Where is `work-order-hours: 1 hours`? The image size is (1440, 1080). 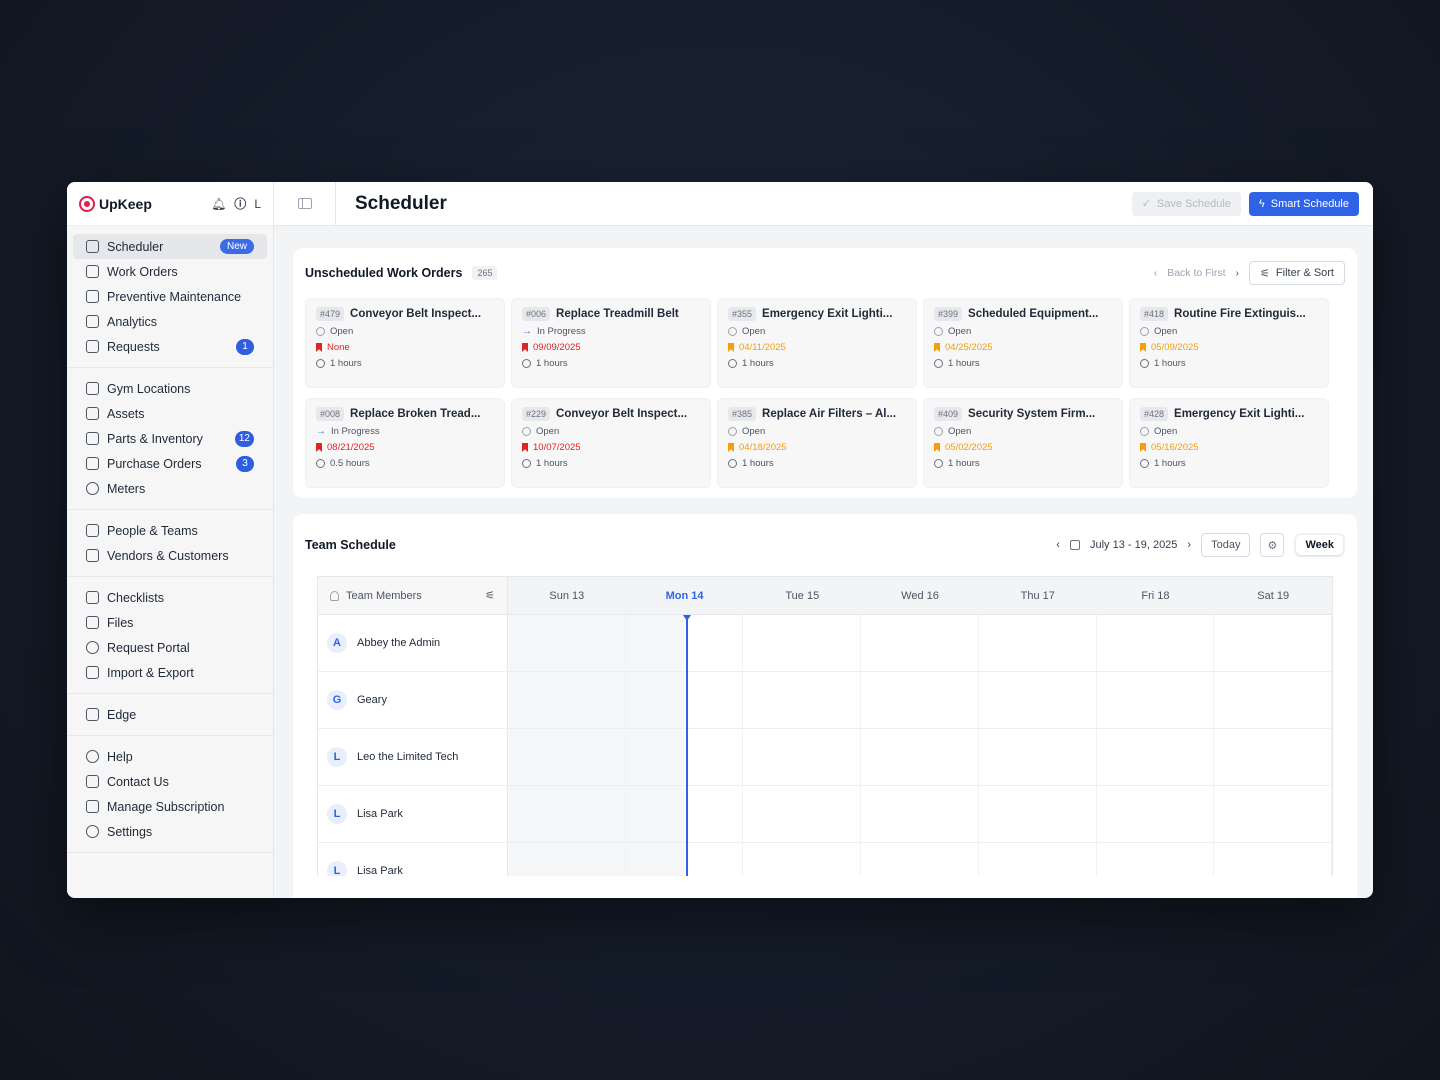 work-order-hours: 1 hours is located at coordinates (964, 363).